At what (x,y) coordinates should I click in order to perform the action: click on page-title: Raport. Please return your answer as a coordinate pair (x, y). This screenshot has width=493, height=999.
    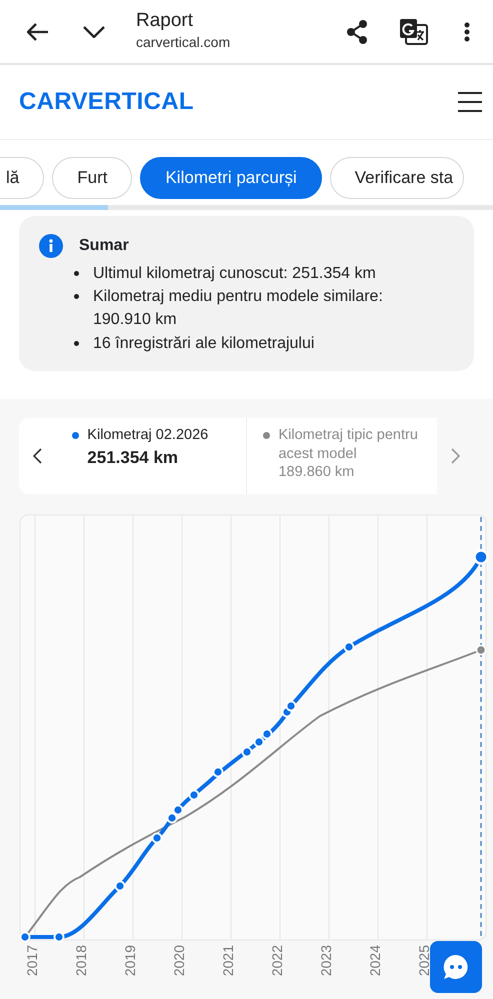
    Looking at the image, I should click on (165, 21).